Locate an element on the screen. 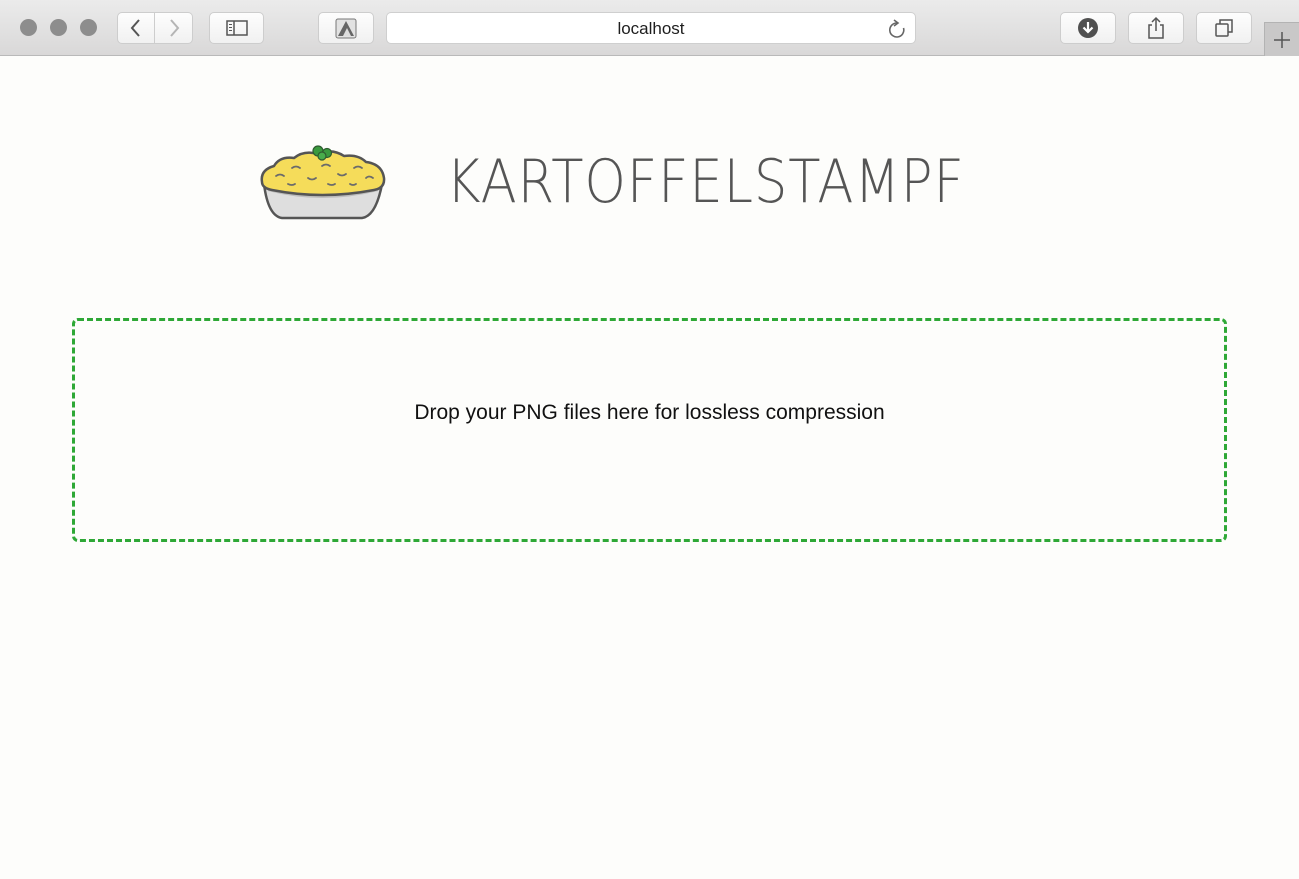 This screenshot has height=879, width=1299. reload-icon is located at coordinates (897, 29).